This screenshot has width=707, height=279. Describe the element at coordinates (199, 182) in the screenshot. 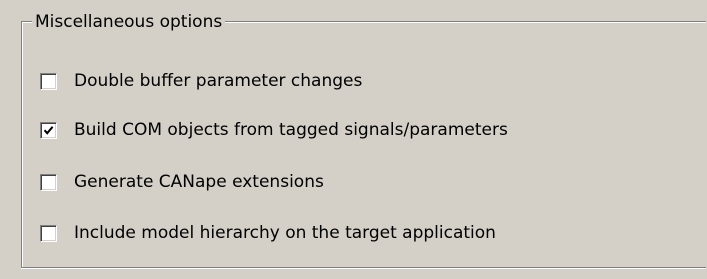

I see `generate-canape-label: Generate CANape extensions` at that location.